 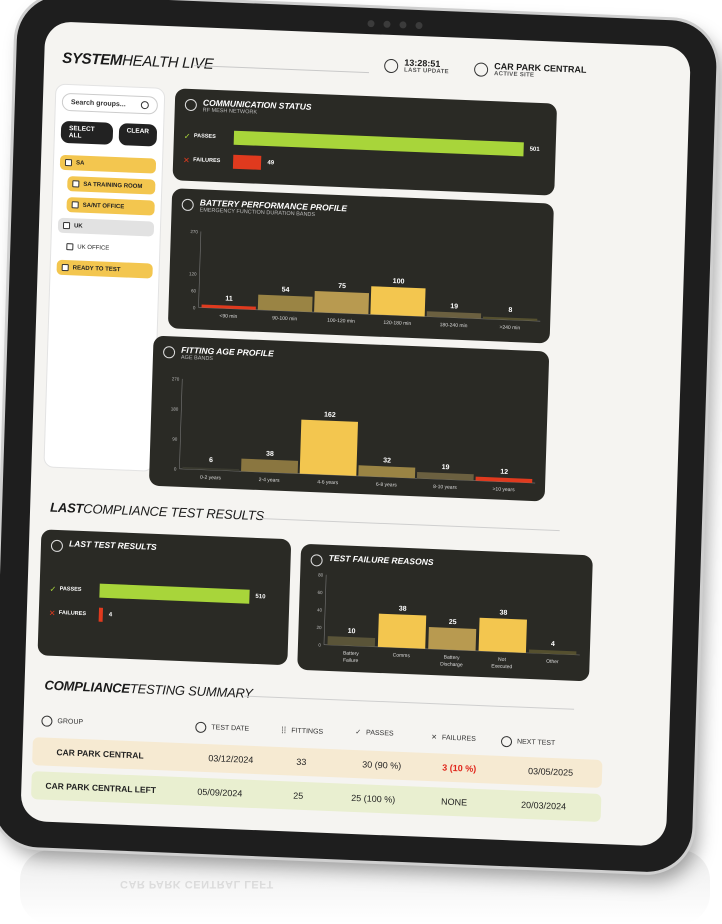 What do you see at coordinates (228, 162) in the screenshot?
I see `comm-failures-row: ✕ FAILURES 49` at bounding box center [228, 162].